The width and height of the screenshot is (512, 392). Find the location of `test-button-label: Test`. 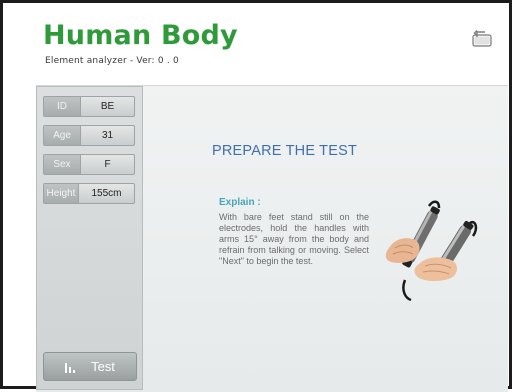

test-button-label: Test is located at coordinates (103, 366).